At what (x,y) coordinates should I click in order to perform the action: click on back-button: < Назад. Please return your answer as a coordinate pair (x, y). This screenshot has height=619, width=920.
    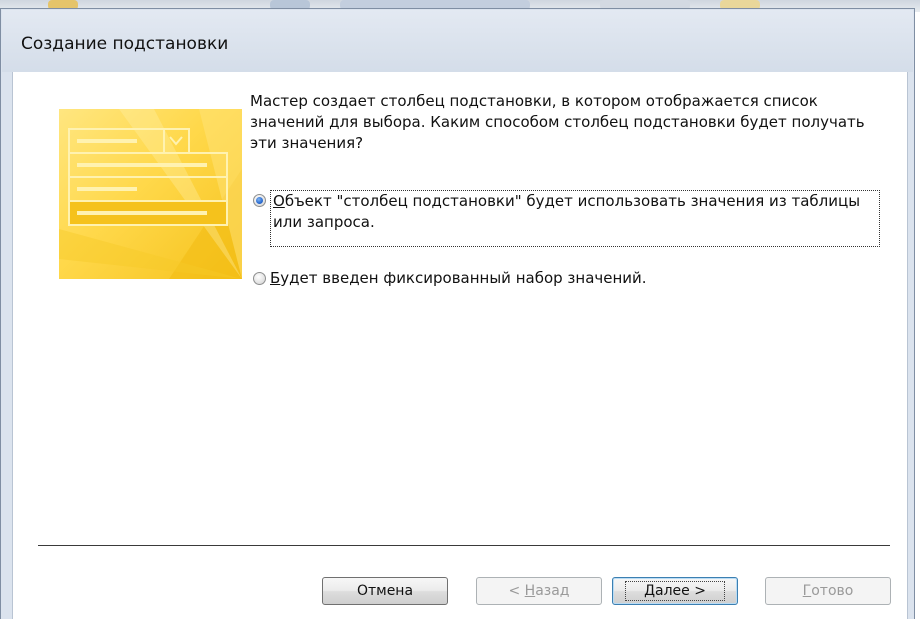
    Looking at the image, I should click on (539, 591).